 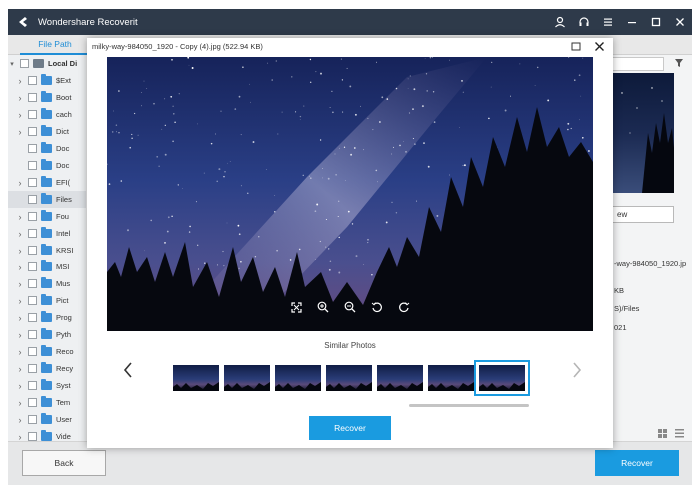 I want to click on tree-item: › Syst, so click(x=47, y=385).